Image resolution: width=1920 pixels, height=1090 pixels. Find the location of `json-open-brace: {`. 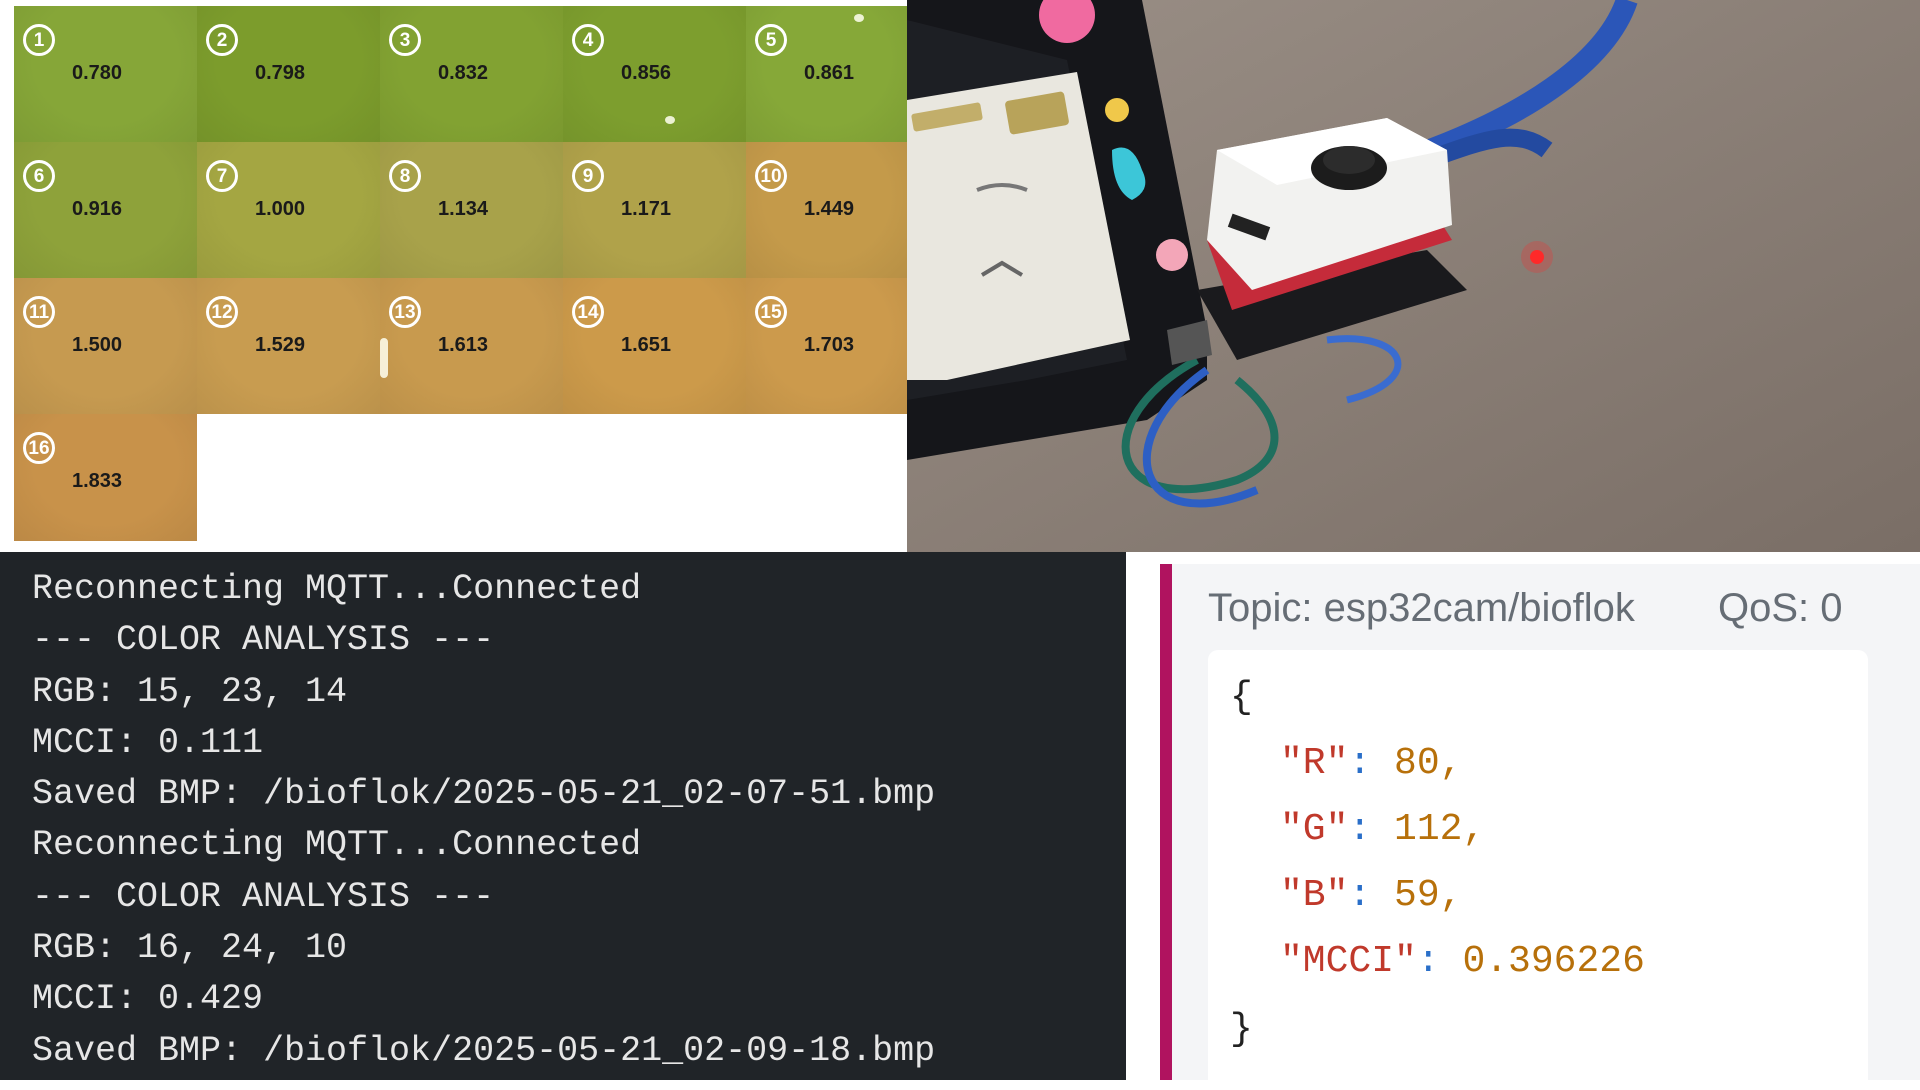

json-open-brace: { is located at coordinates (1241, 697).